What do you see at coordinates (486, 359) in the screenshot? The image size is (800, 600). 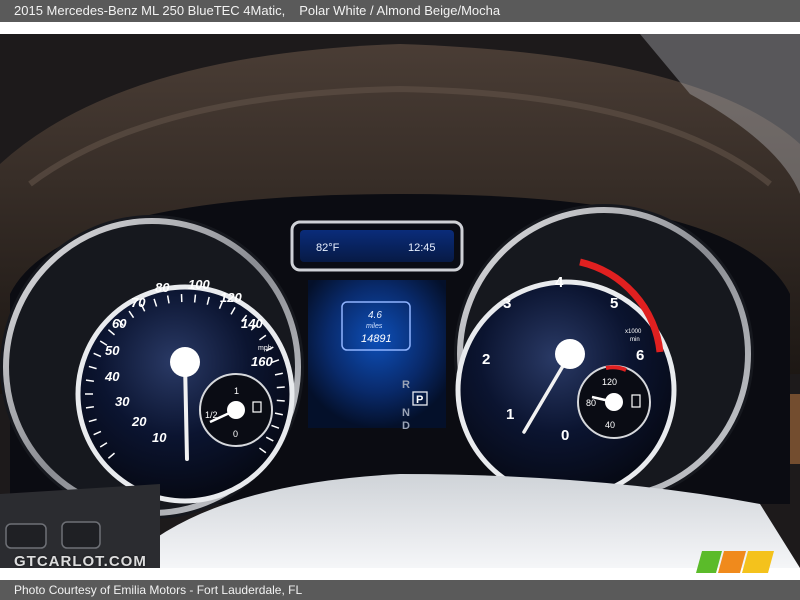 I see `tach-tick-2: 2` at bounding box center [486, 359].